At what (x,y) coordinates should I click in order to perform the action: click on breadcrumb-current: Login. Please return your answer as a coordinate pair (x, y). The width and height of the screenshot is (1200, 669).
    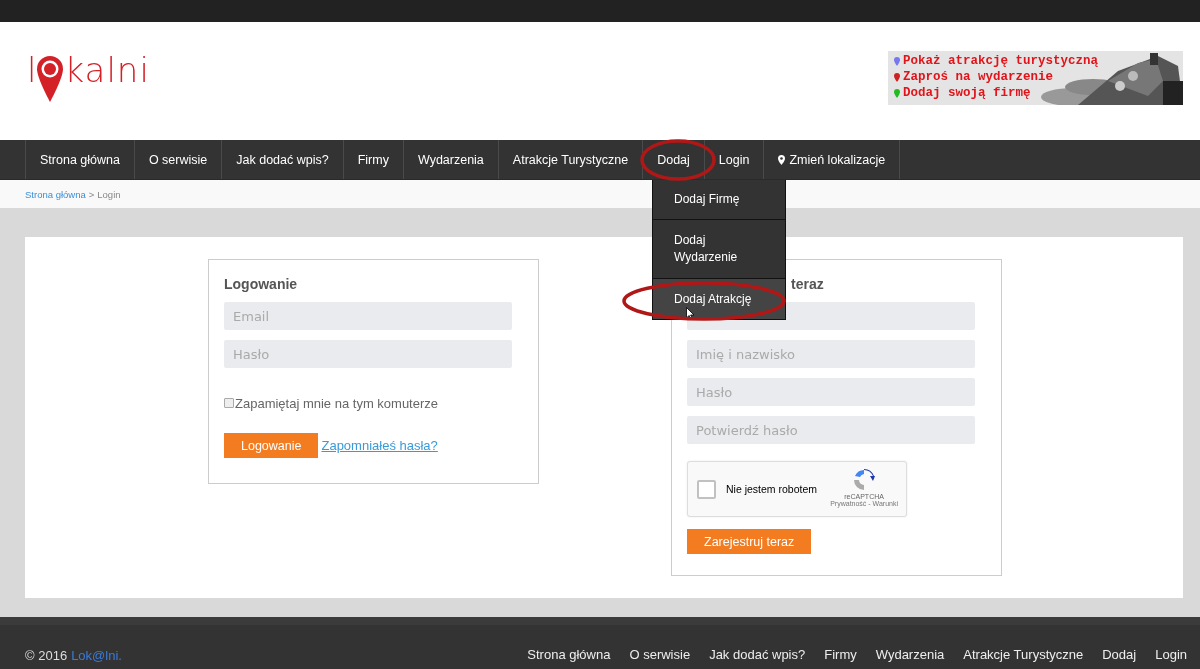
    Looking at the image, I should click on (109, 194).